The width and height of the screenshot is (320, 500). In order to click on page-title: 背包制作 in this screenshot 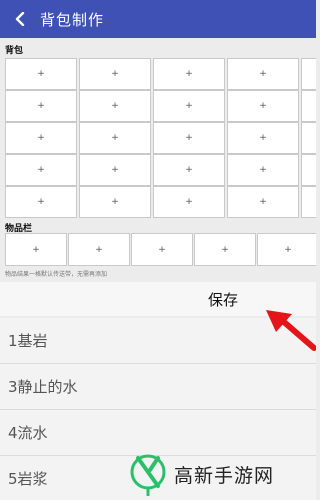, I will do `click(72, 19)`.